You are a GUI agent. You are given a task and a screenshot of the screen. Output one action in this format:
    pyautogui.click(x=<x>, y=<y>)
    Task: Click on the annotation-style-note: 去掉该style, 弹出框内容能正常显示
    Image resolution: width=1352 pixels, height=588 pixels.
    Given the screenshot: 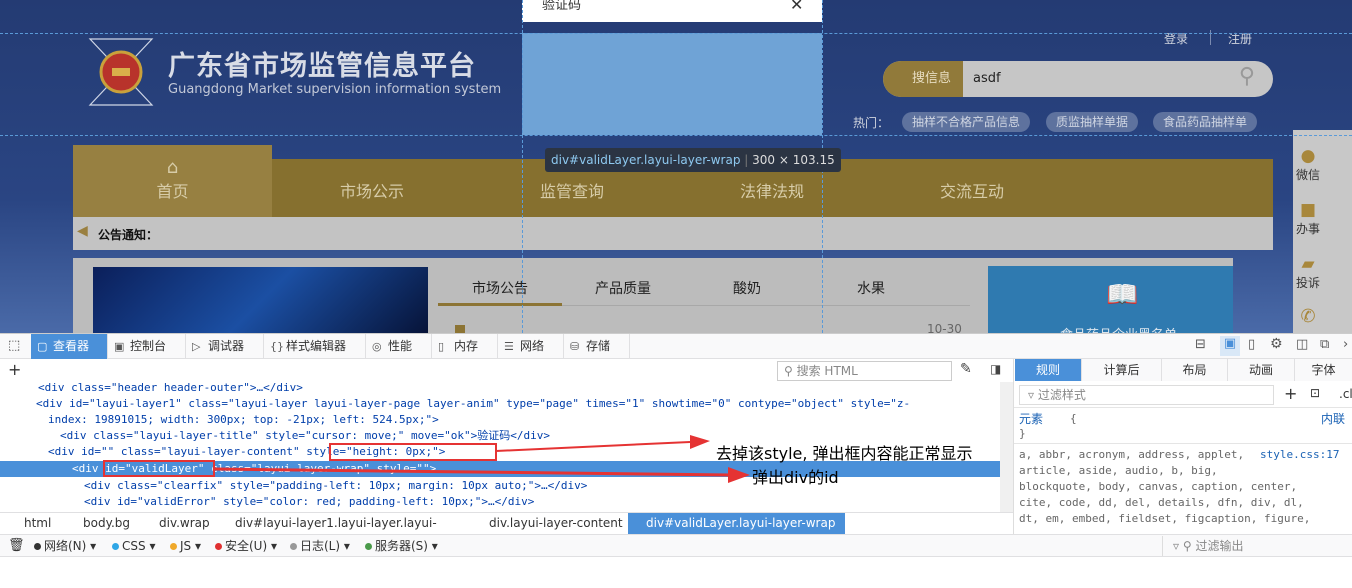 What is the action you would take?
    pyautogui.click(x=844, y=453)
    